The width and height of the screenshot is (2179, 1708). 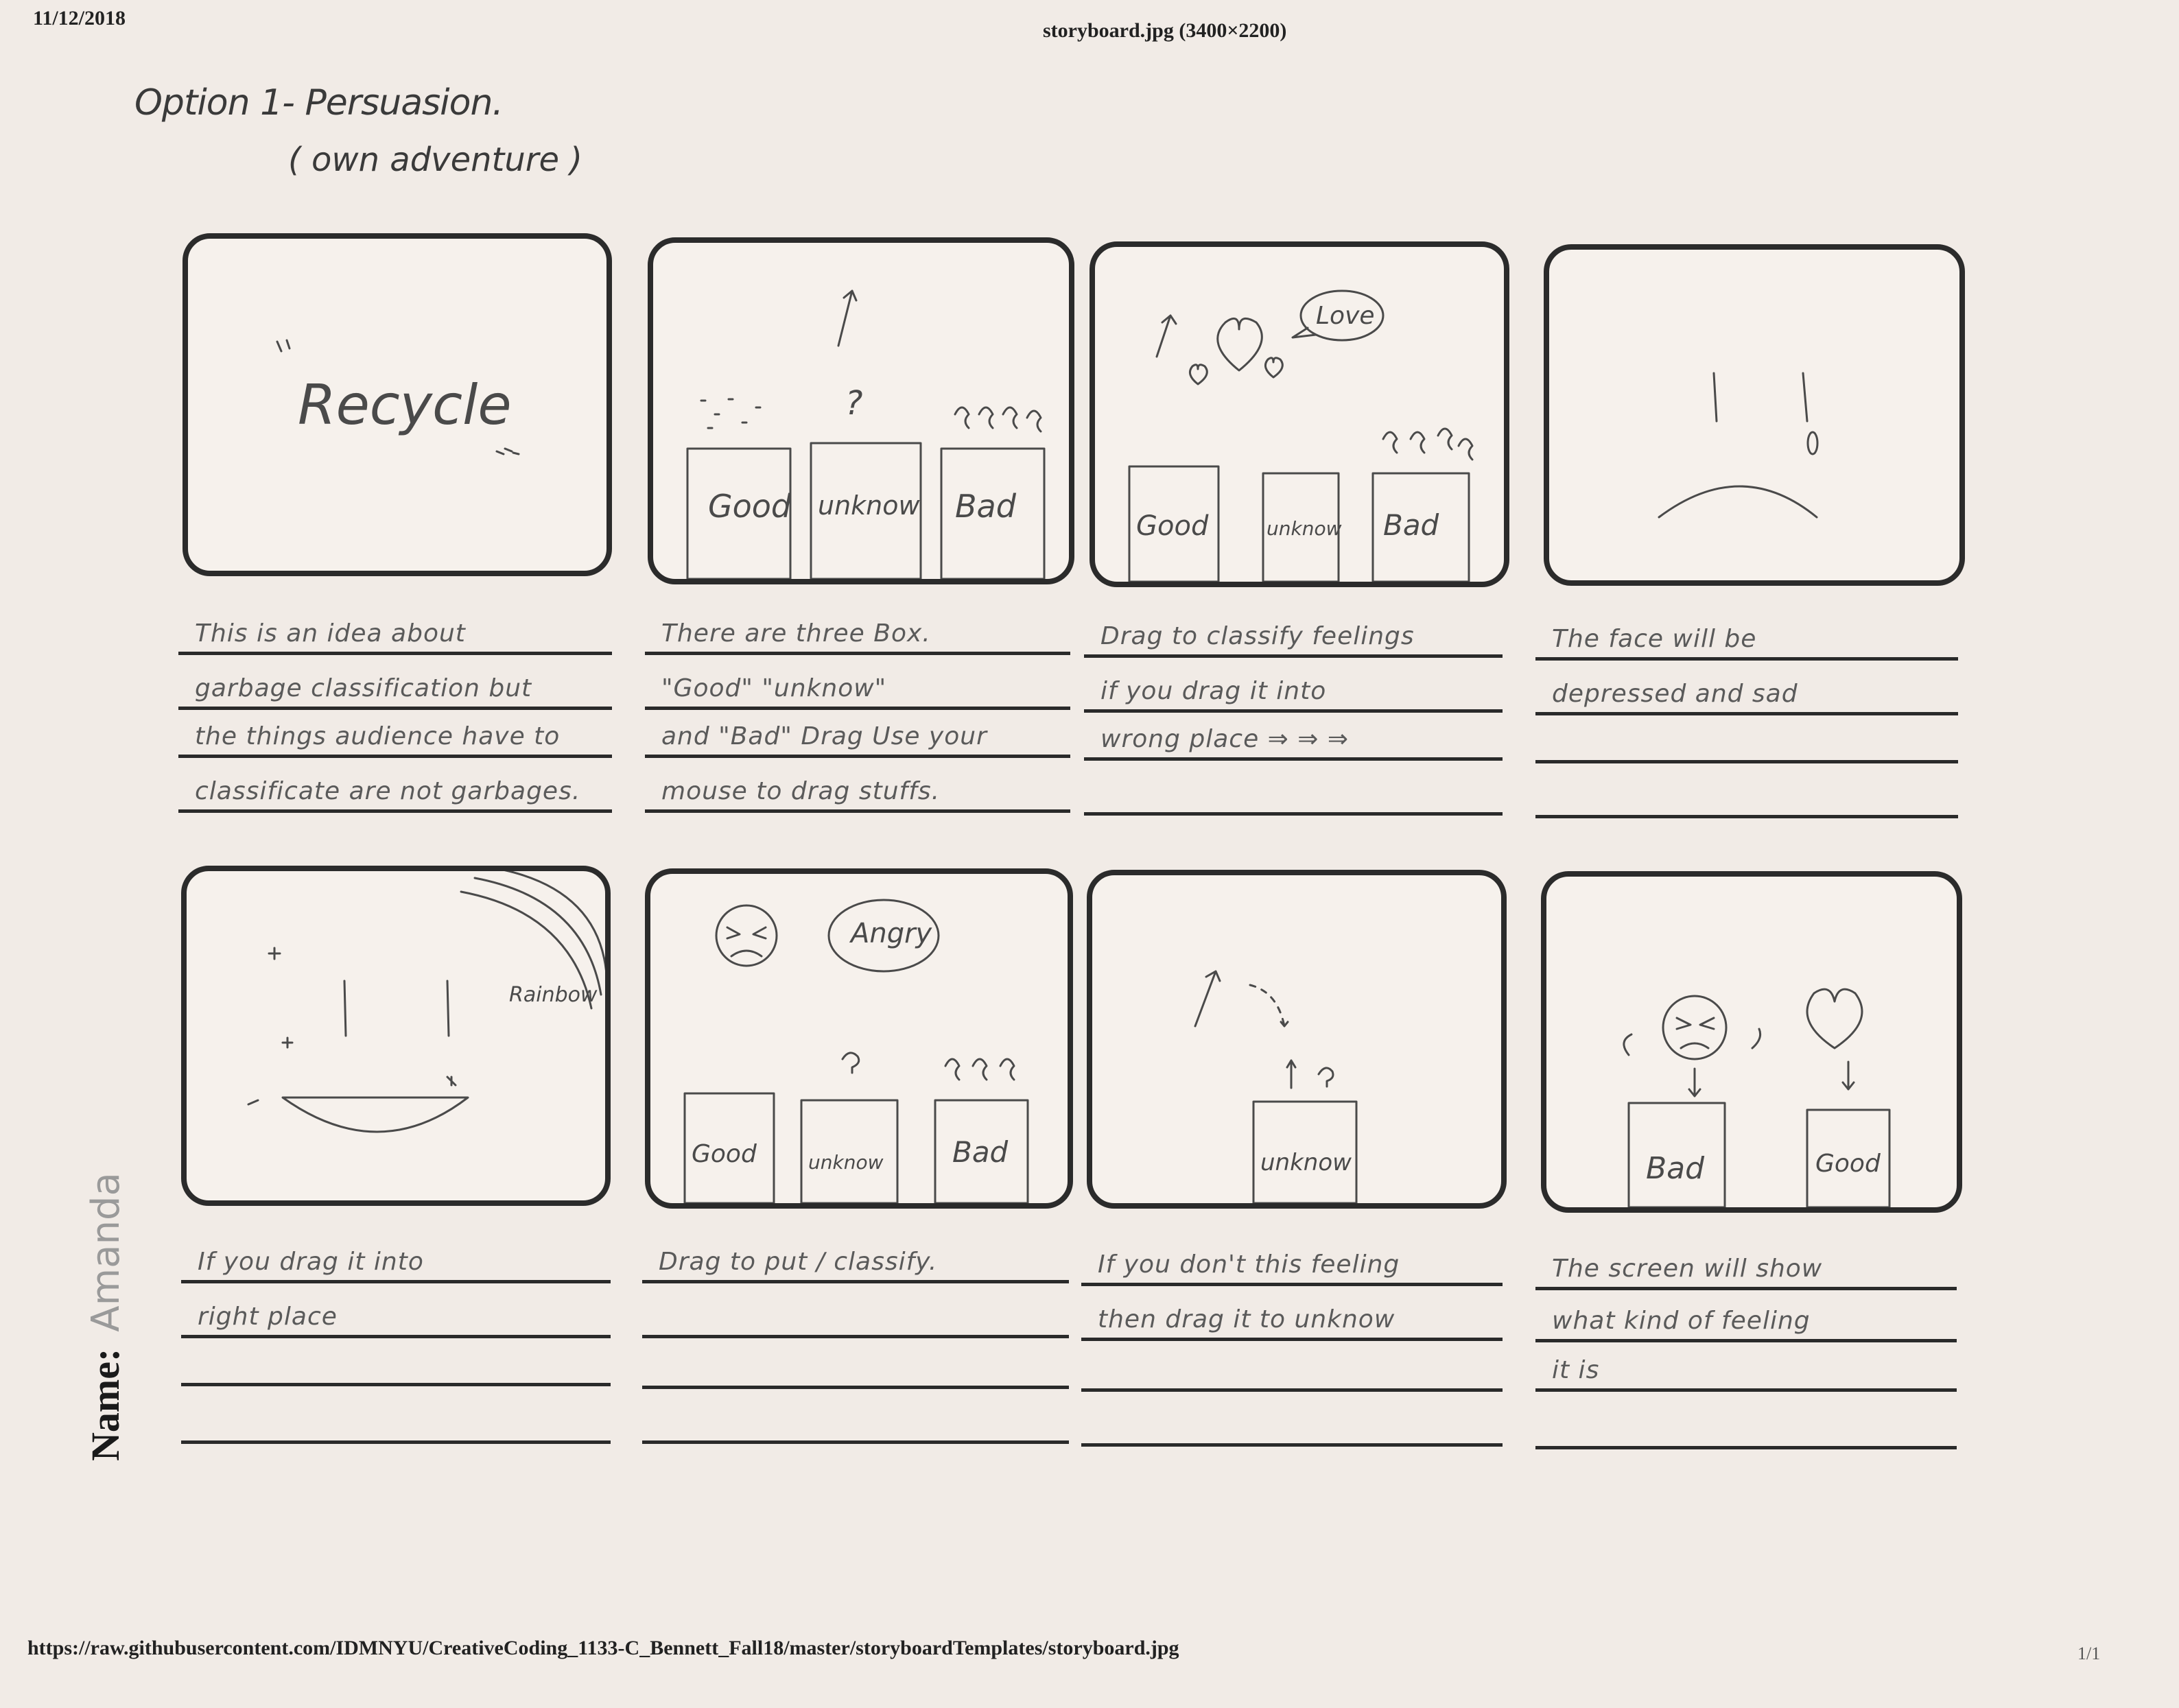 I want to click on caption-2-line-1: There are three Box., so click(x=796, y=633).